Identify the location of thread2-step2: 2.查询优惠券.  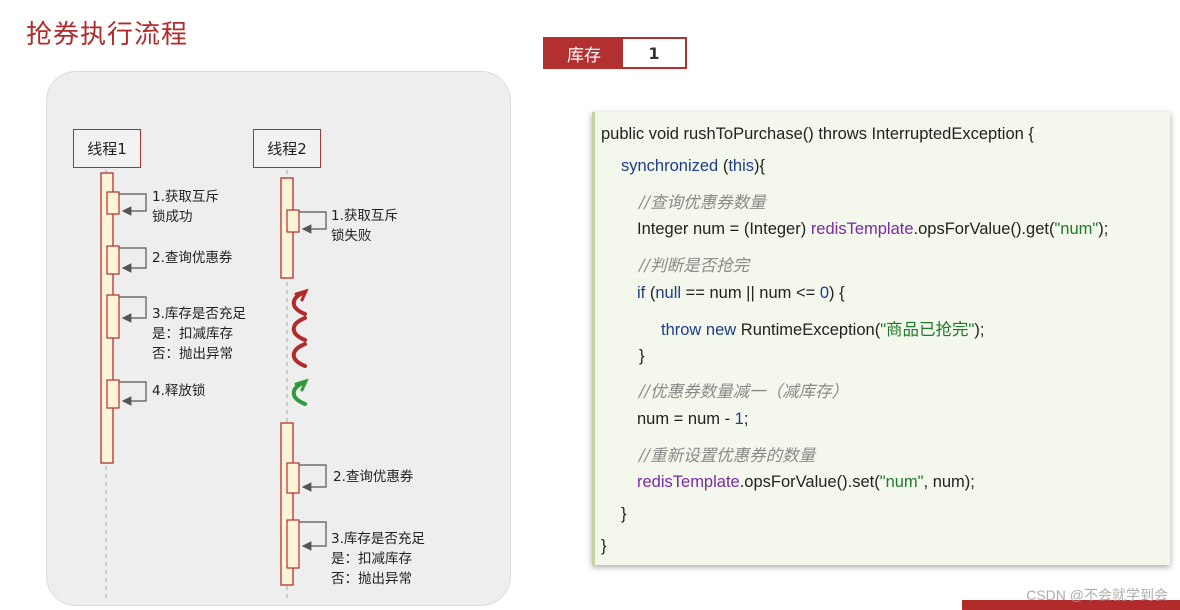
(373, 477).